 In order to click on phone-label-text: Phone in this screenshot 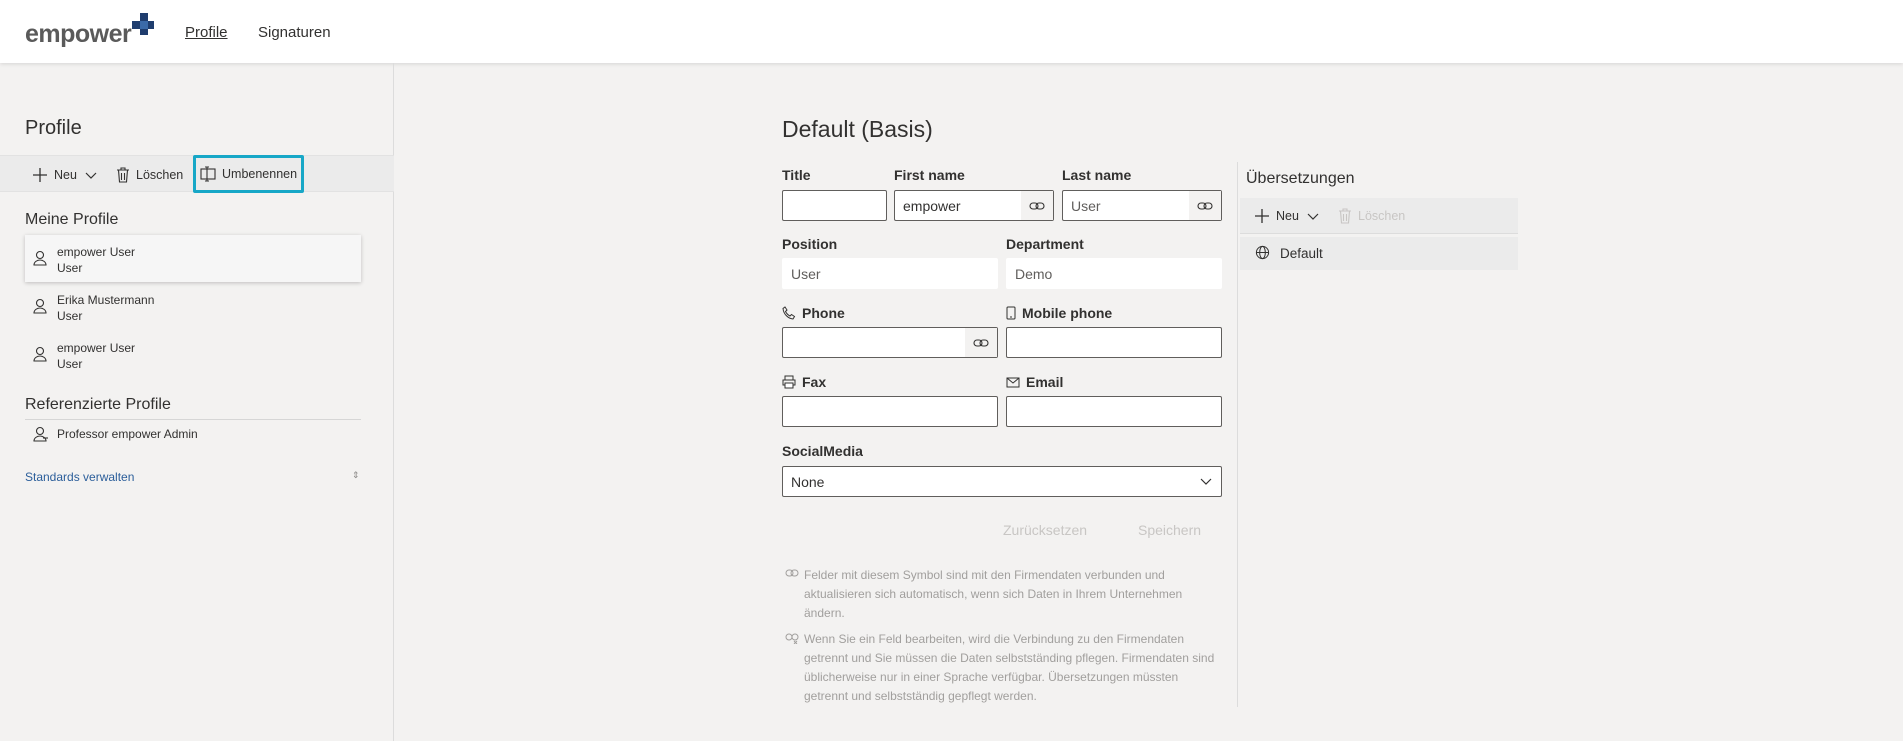, I will do `click(823, 313)`.